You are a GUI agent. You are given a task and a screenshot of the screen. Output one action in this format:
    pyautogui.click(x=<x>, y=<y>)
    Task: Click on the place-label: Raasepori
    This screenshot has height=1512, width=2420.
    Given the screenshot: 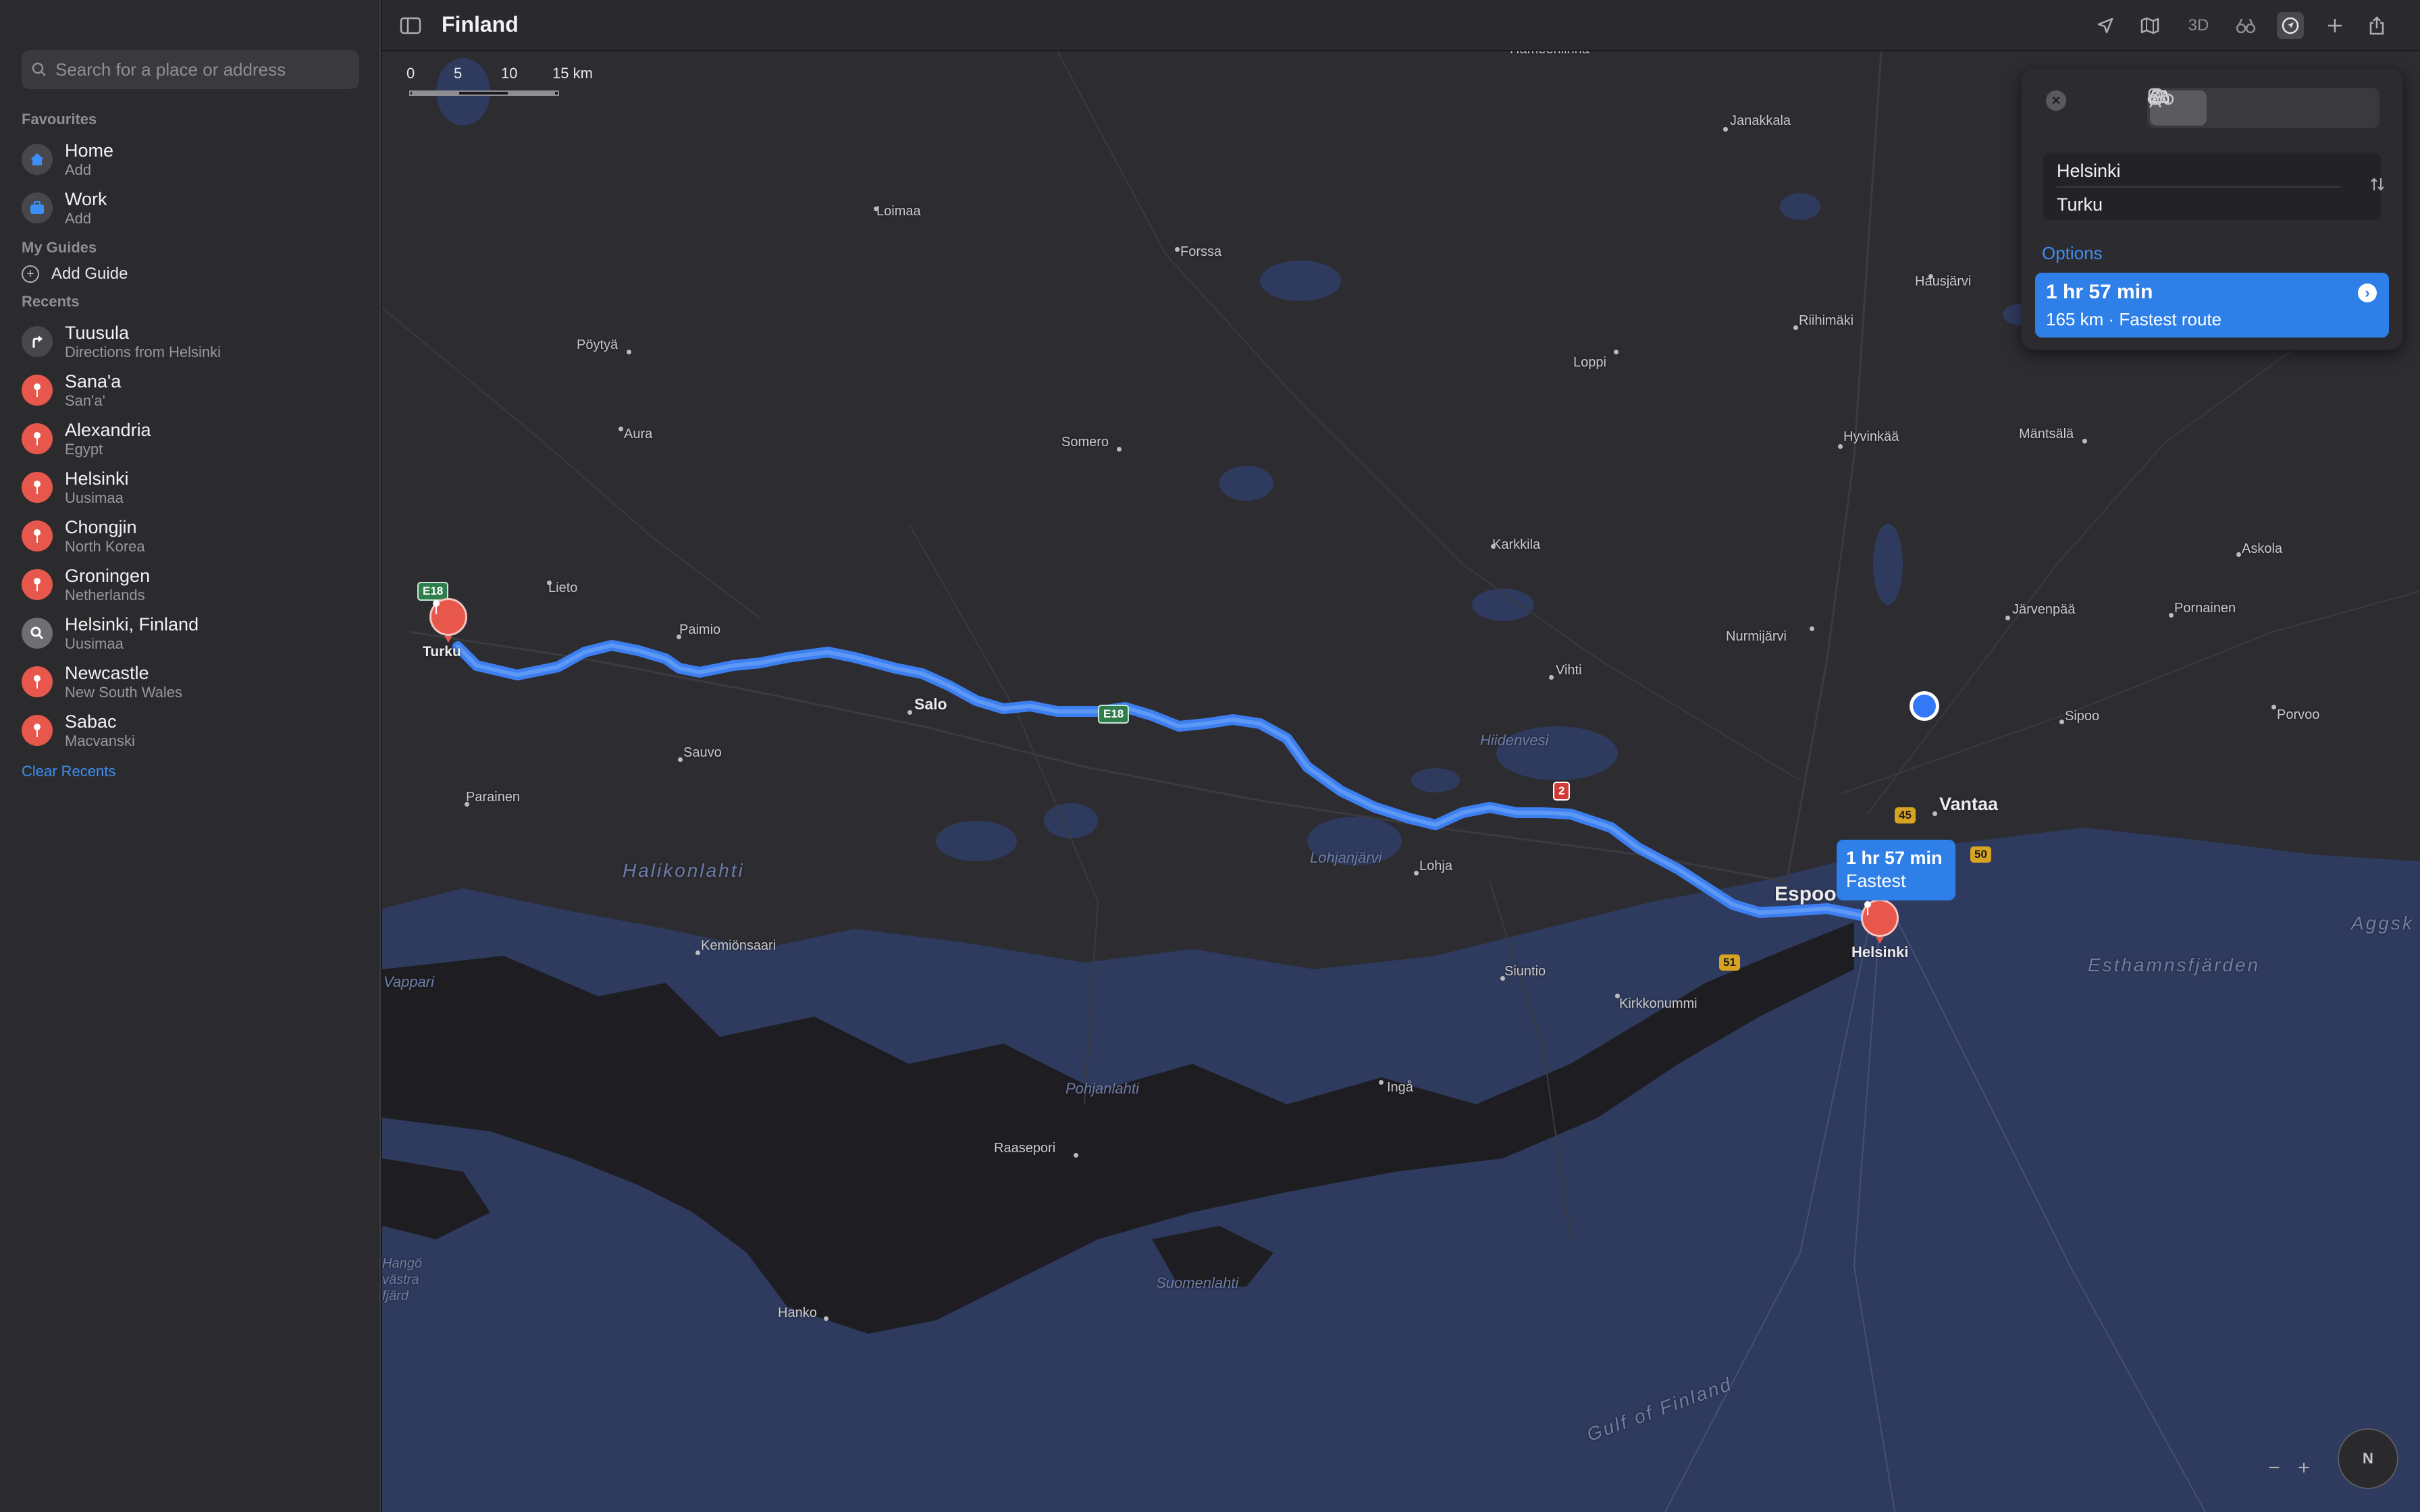 What is the action you would take?
    pyautogui.click(x=1024, y=1148)
    